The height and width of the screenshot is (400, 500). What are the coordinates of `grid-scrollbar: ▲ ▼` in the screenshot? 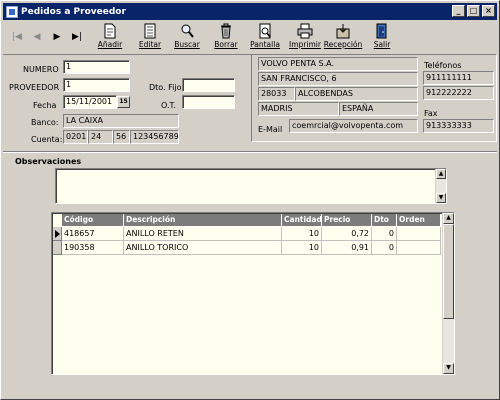 It's located at (448, 293).